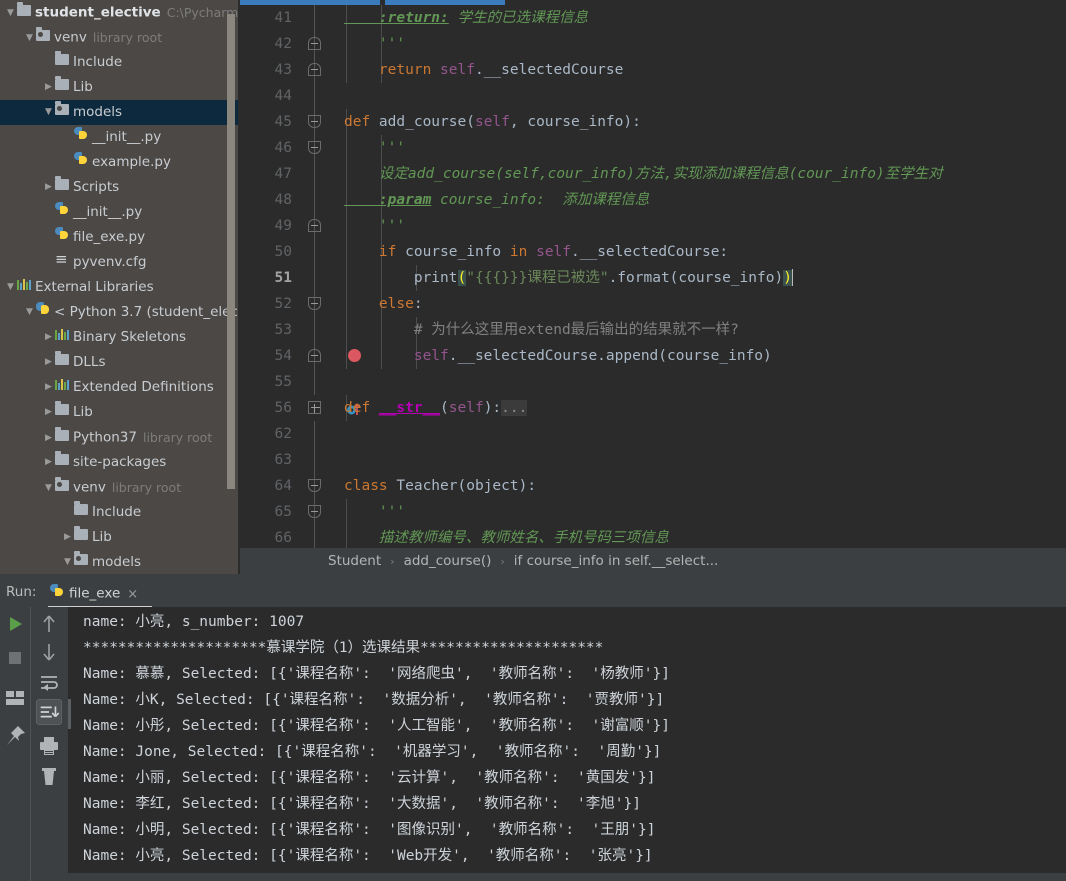 The height and width of the screenshot is (881, 1066). What do you see at coordinates (132, 594) in the screenshot?
I see `close-icon: ×` at bounding box center [132, 594].